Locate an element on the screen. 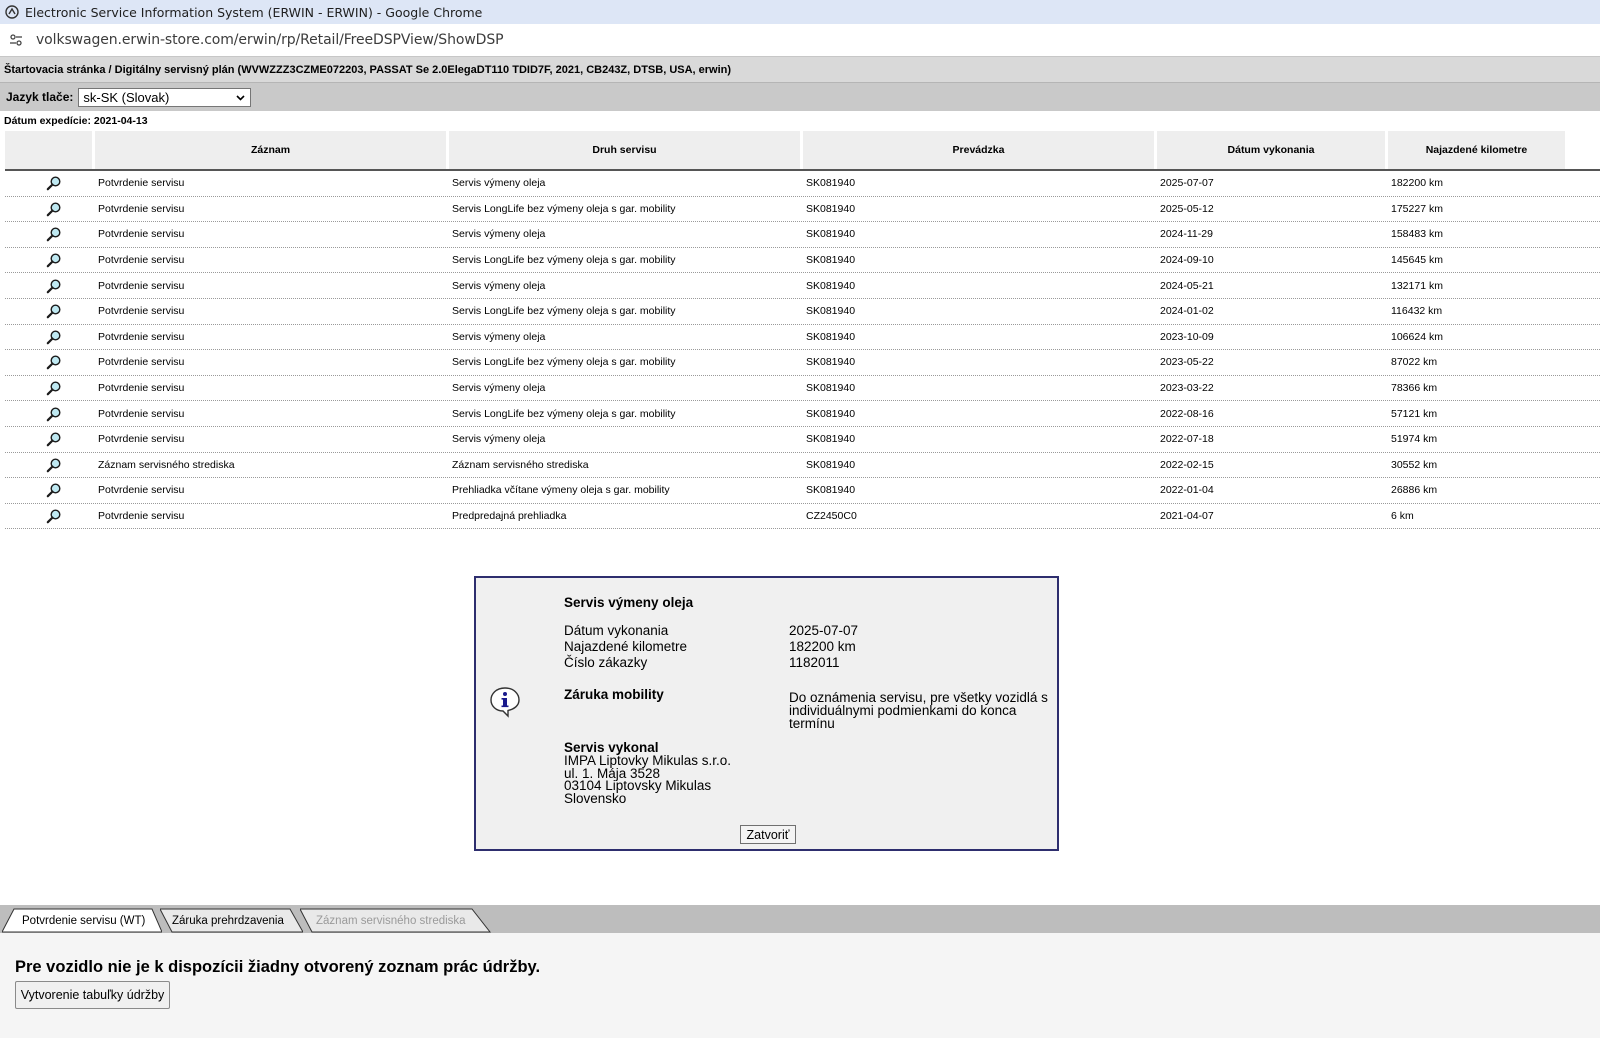 The width and height of the screenshot is (1600, 1038). tab-label: Potvrdenie servisu (WT) is located at coordinates (84, 920).